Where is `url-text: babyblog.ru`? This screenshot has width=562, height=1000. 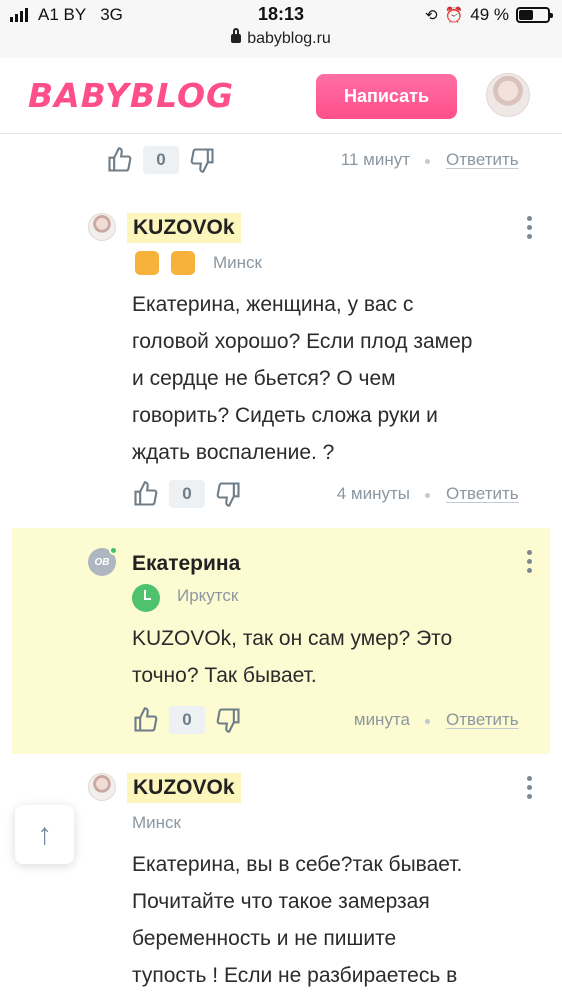 url-text: babyblog.ru is located at coordinates (289, 38).